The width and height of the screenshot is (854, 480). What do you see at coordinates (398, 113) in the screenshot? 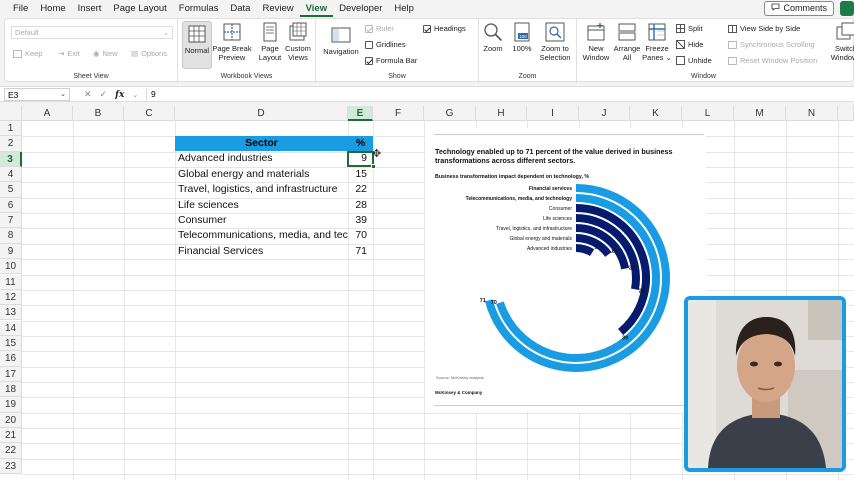
I see `column-header-f: F` at bounding box center [398, 113].